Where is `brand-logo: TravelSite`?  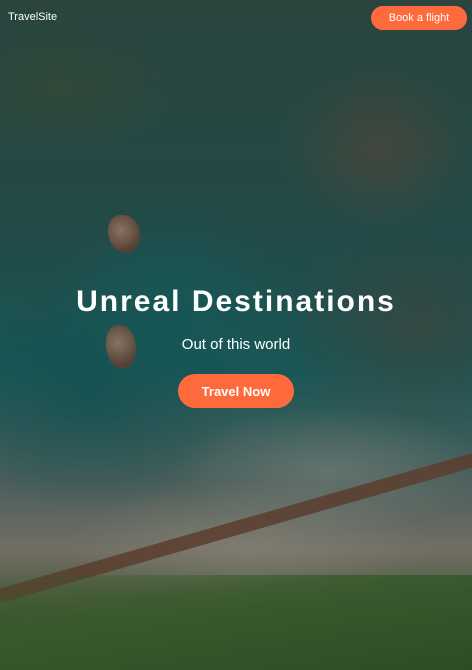 brand-logo: TravelSite is located at coordinates (32, 17).